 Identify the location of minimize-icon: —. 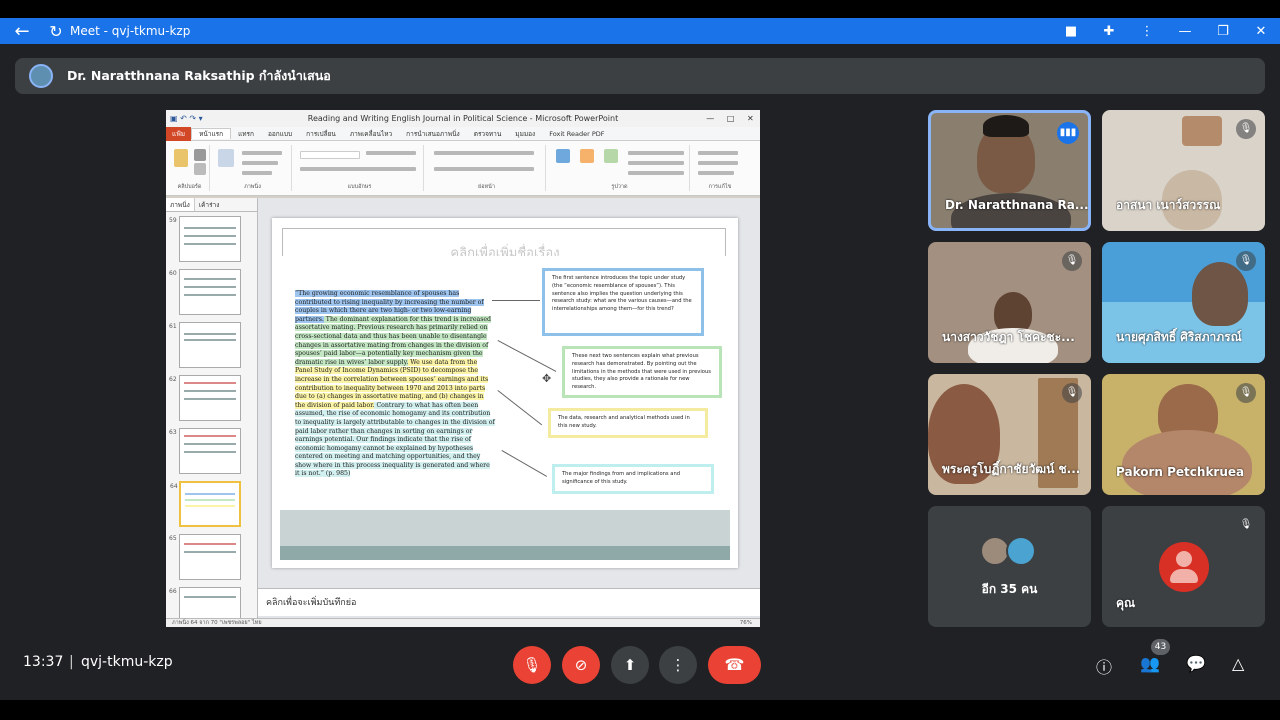
(1185, 31).